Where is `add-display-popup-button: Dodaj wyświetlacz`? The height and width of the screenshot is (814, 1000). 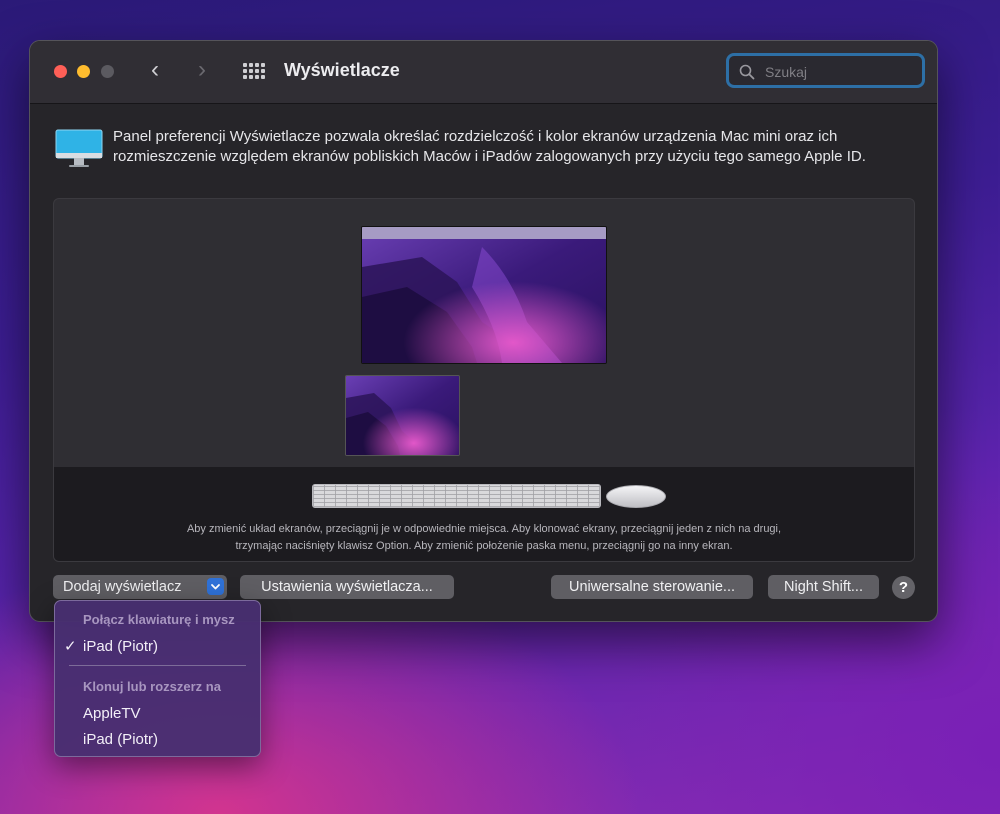 add-display-popup-button: Dodaj wyświetlacz is located at coordinates (140, 587).